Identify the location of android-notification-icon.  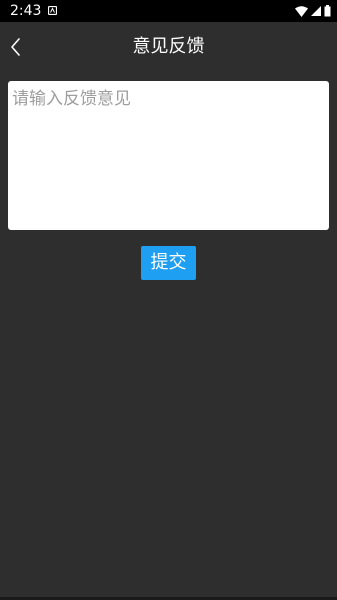
(52, 10).